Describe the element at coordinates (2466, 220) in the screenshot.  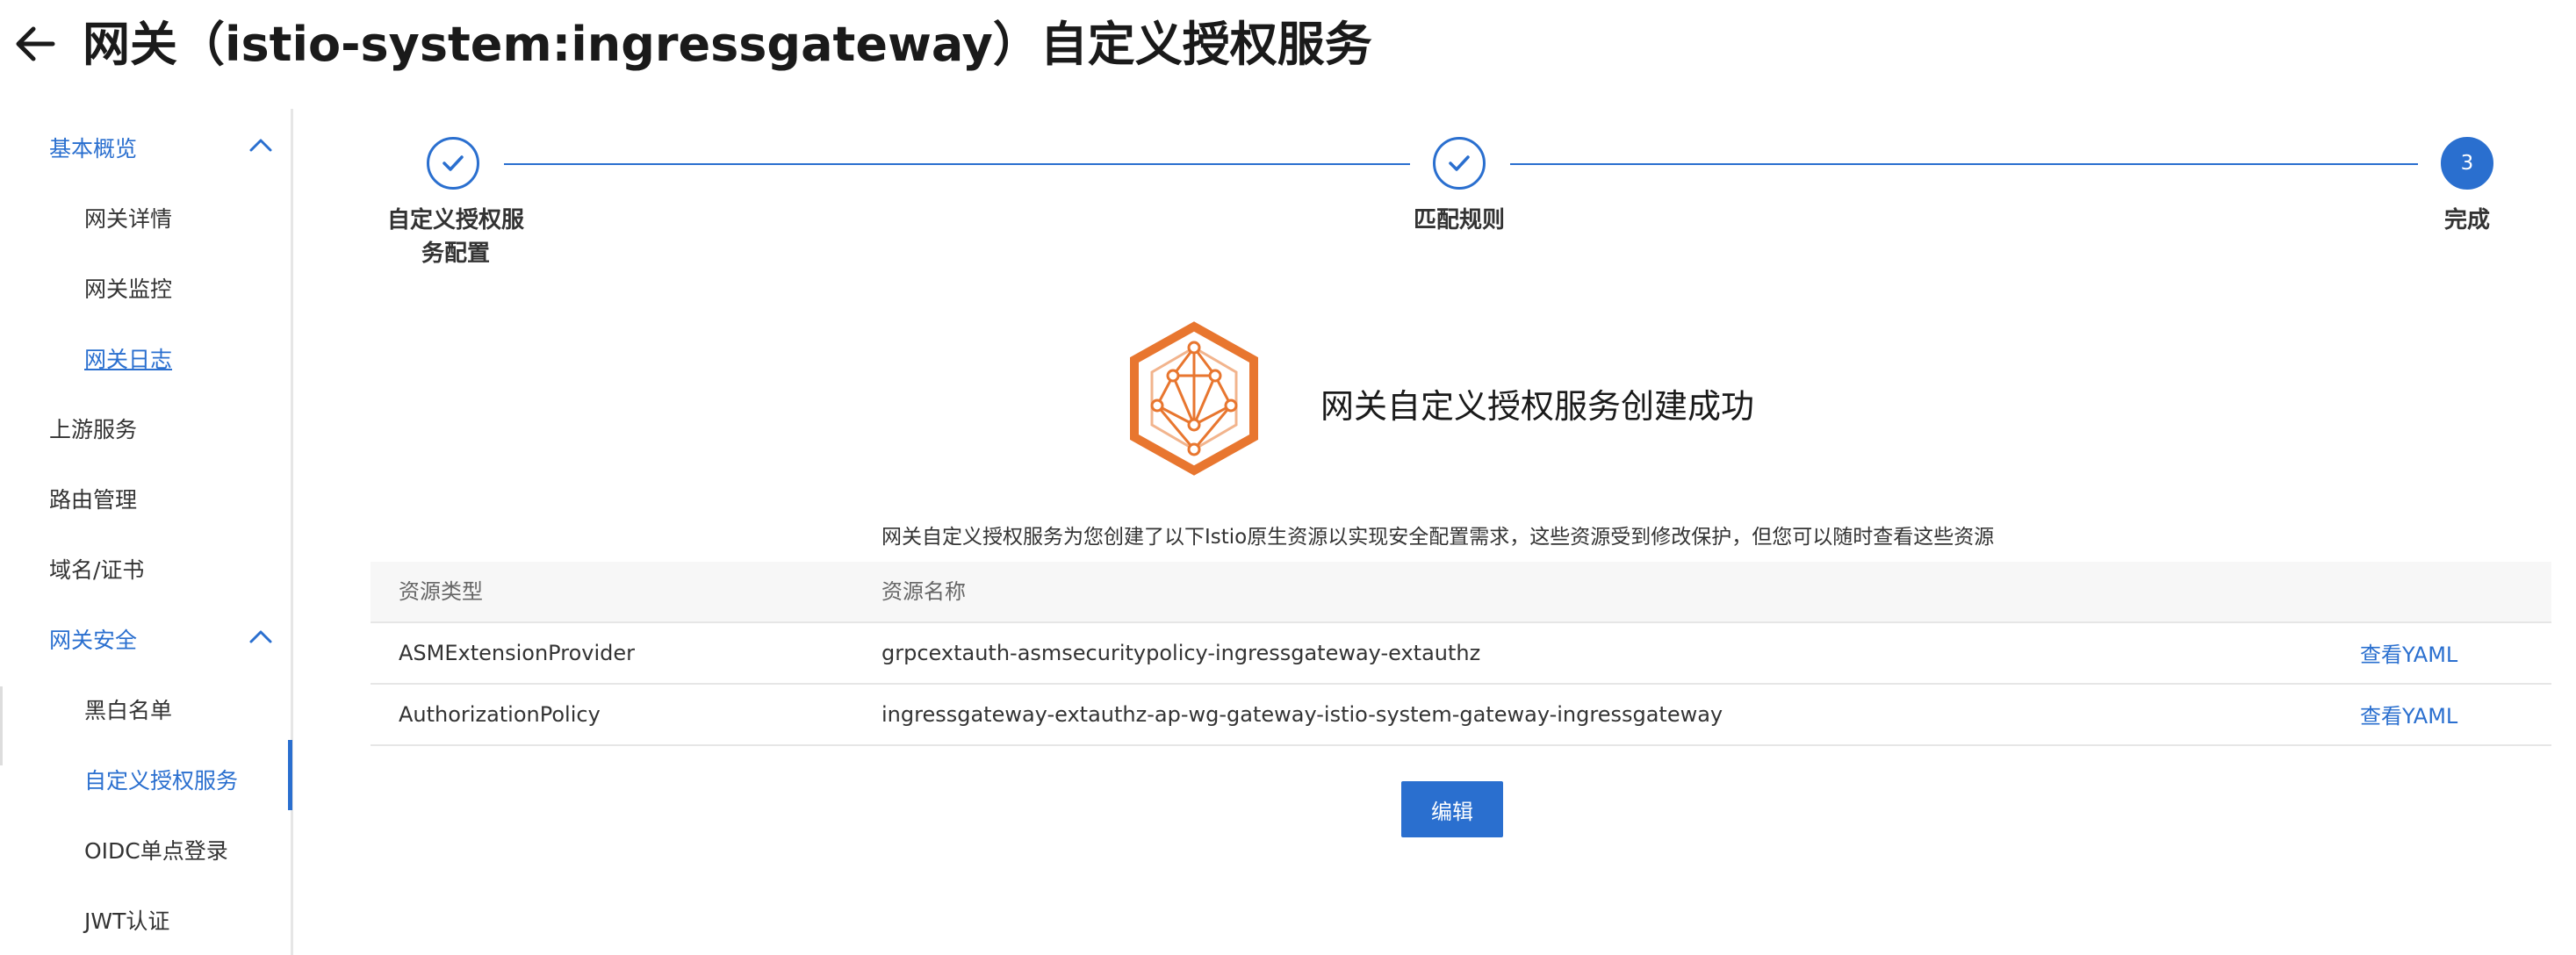
I see `step-3-label: 完成` at that location.